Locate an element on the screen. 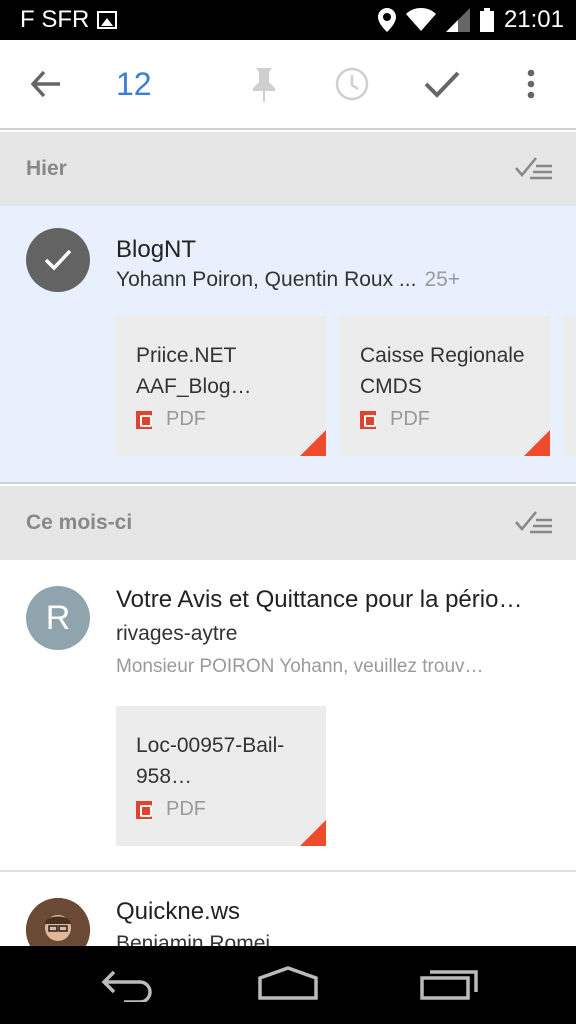 This screenshot has width=576, height=1024. status-bar: F SFR 21:01 is located at coordinates (288, 20).